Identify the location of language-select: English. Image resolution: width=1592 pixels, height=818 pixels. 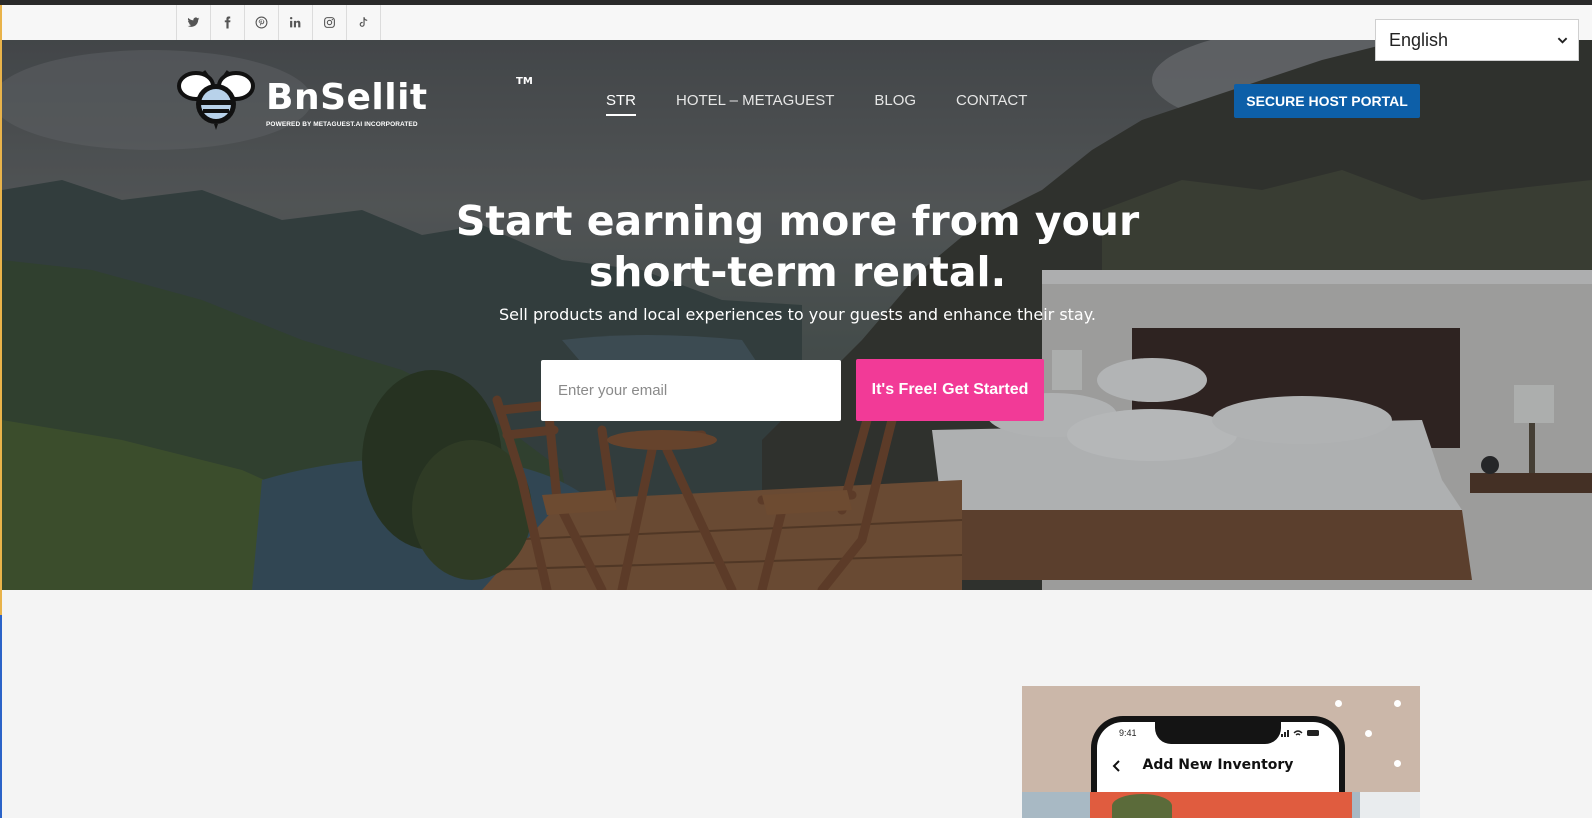
(1477, 40).